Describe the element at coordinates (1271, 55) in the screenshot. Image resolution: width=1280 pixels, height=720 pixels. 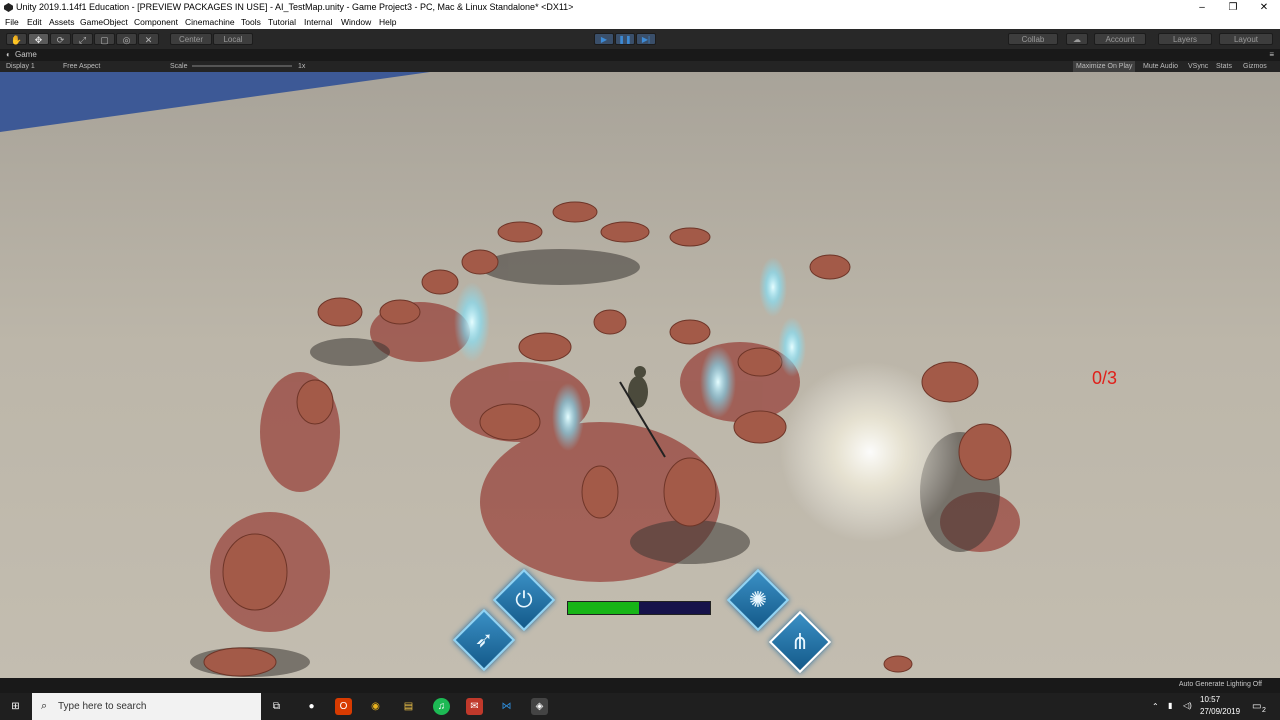
I see `tab-menu-icon: ≡` at that location.